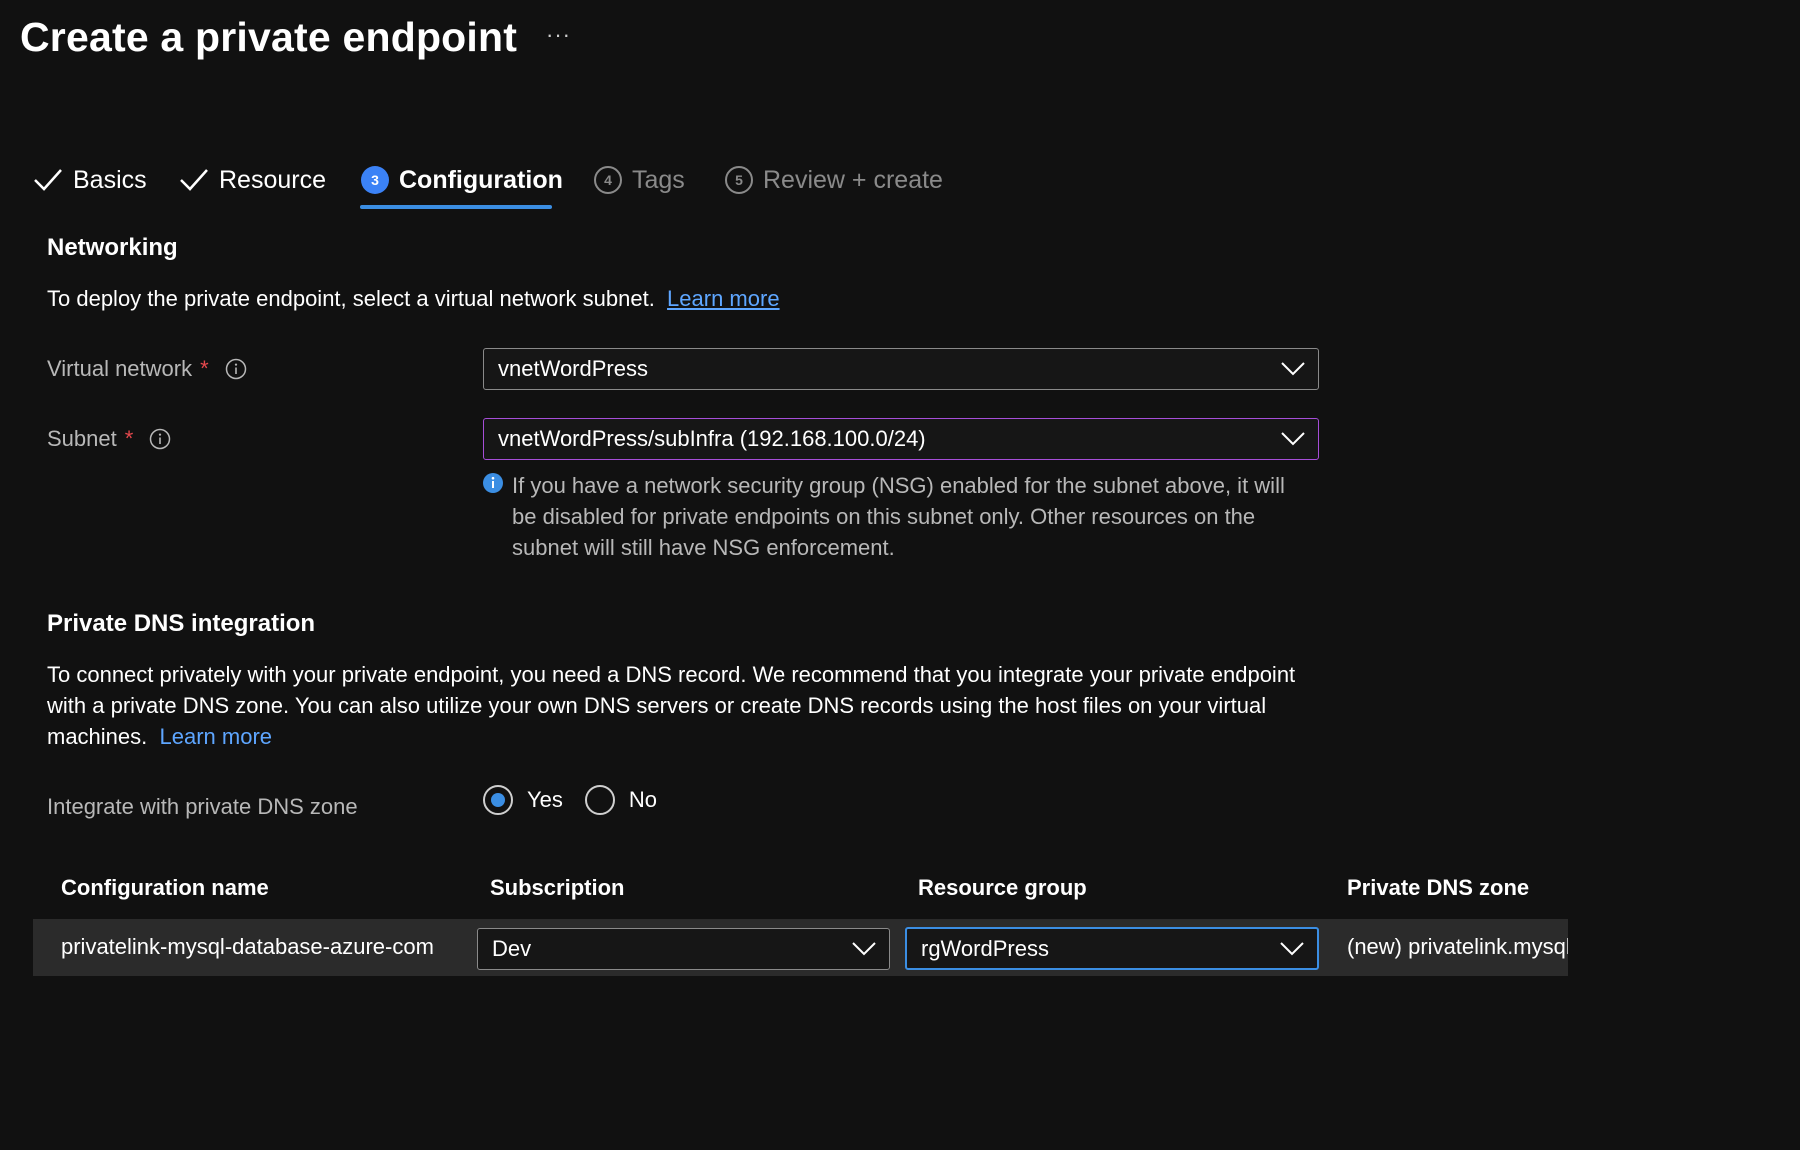 This screenshot has height=1150, width=1800. What do you see at coordinates (1002, 887) in the screenshot?
I see `column-header-resource-group: Resource group` at bounding box center [1002, 887].